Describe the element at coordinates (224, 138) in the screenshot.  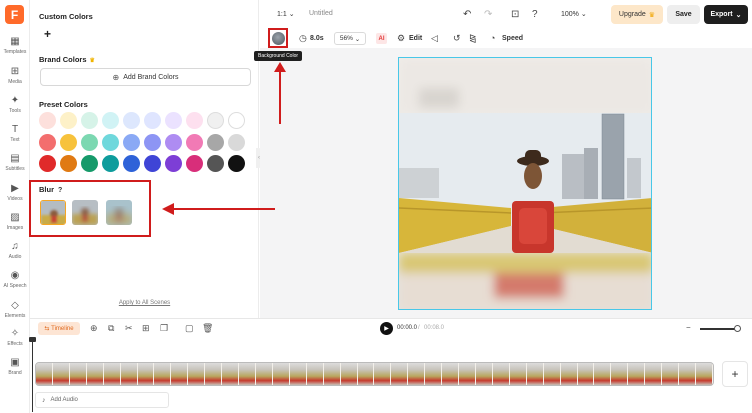
I see `annotation-arrows` at that location.